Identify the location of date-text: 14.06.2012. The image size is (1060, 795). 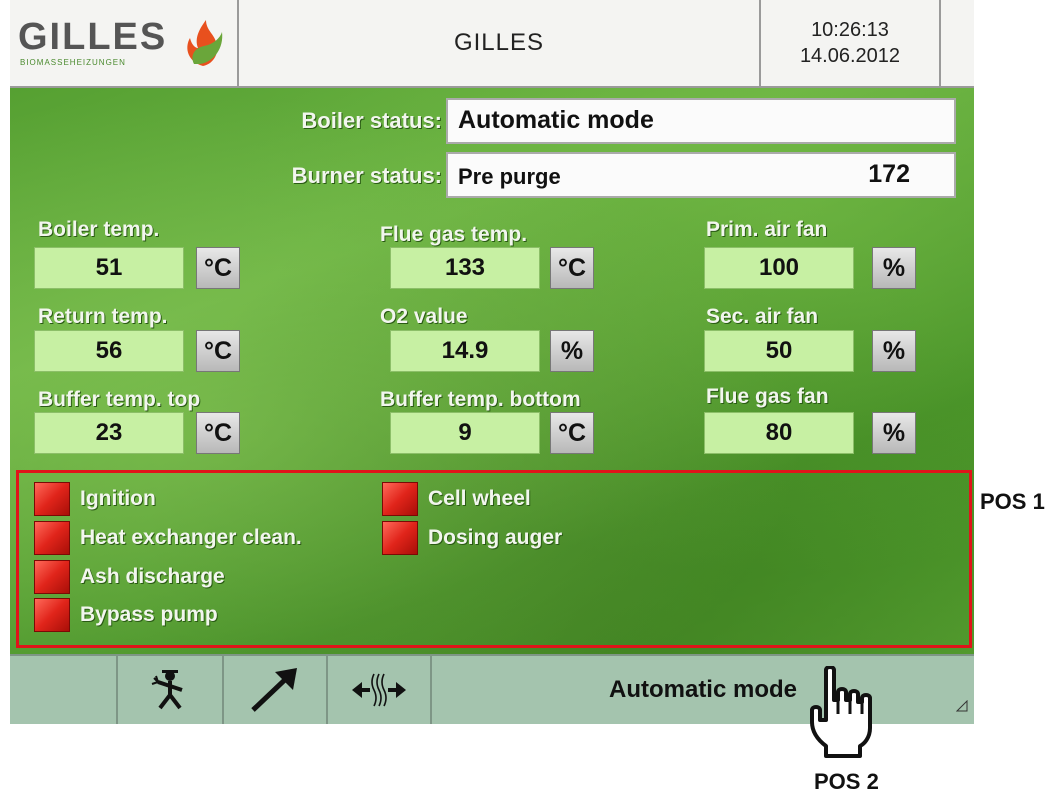
(850, 56).